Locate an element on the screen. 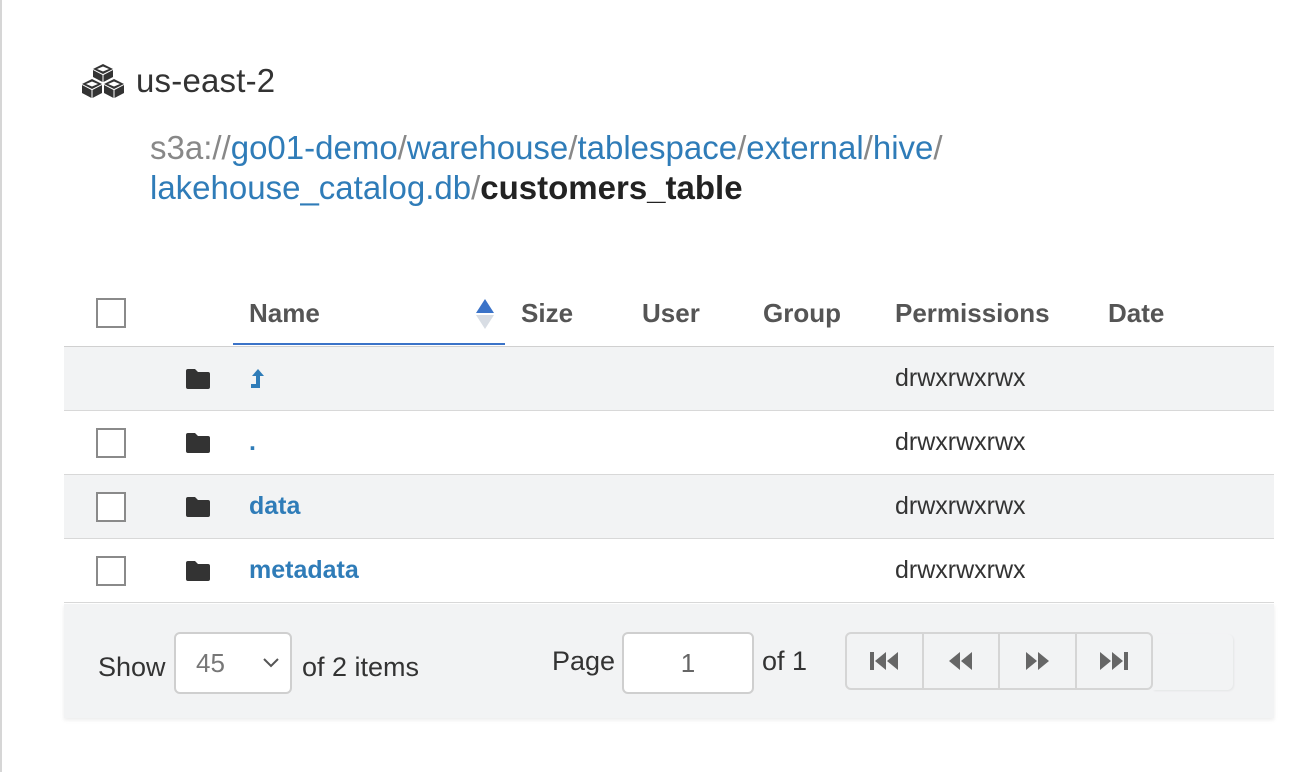 The image size is (1296, 772). rewind-icon is located at coordinates (960, 661).